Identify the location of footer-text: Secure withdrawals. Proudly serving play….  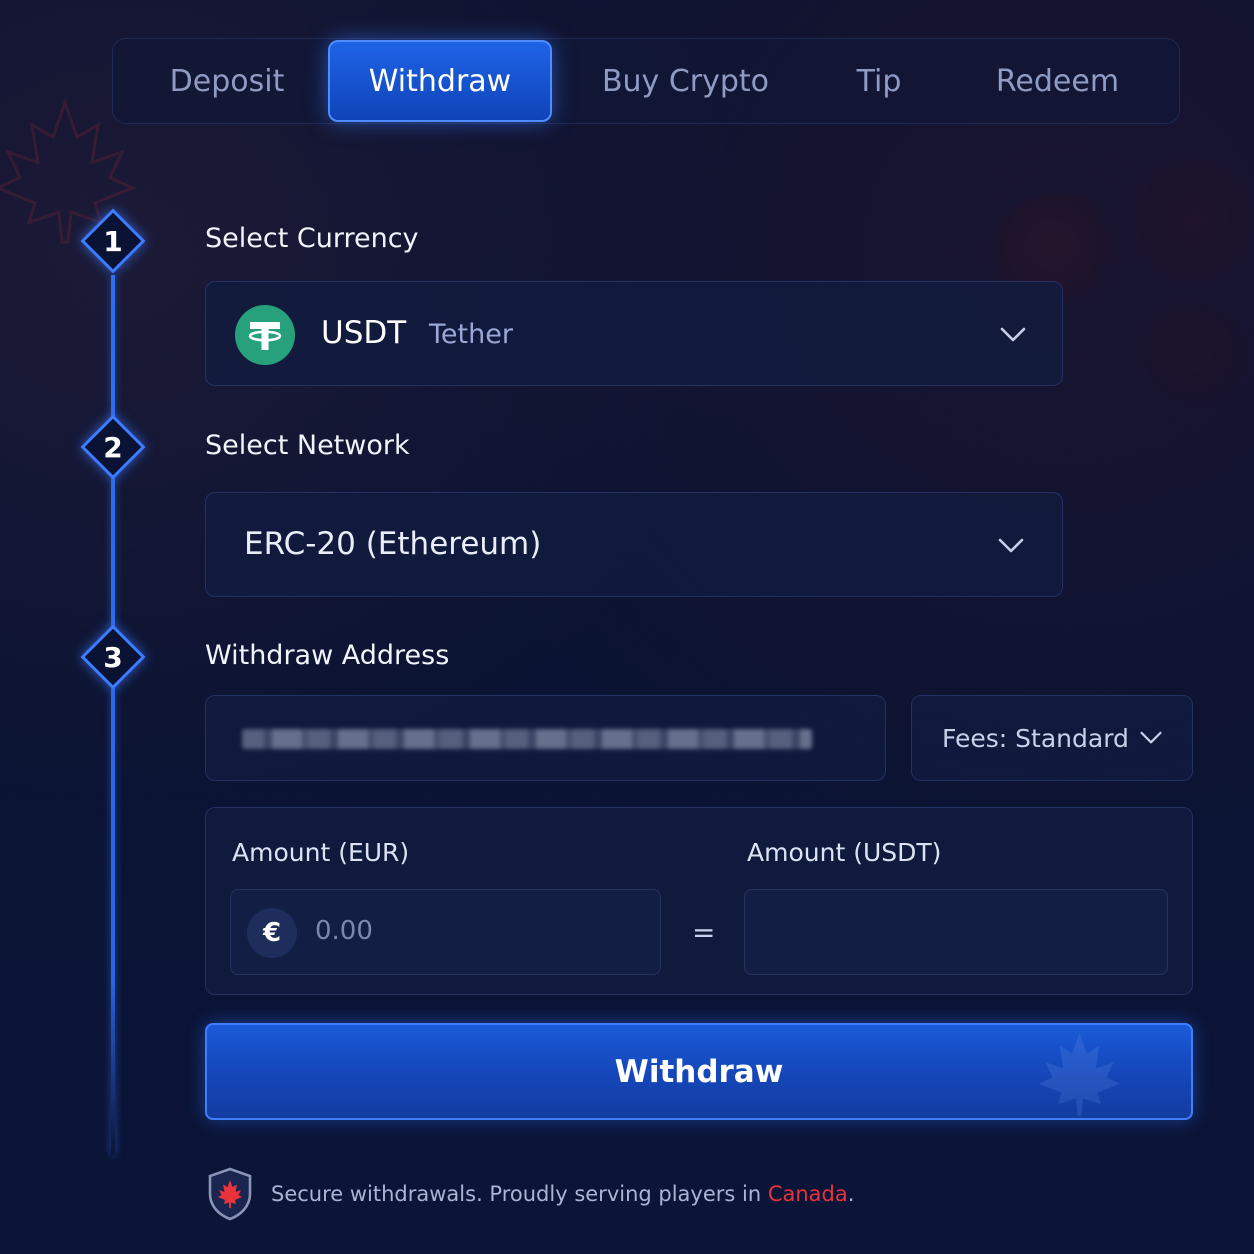
(562, 1194).